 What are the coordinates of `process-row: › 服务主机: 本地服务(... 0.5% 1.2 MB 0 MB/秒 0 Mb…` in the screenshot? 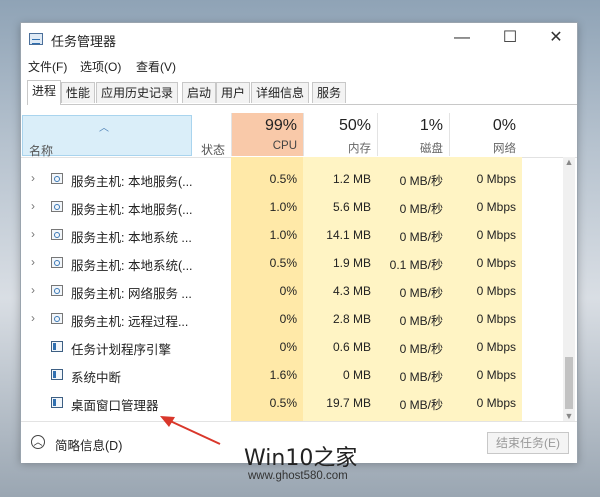 It's located at (293, 179).